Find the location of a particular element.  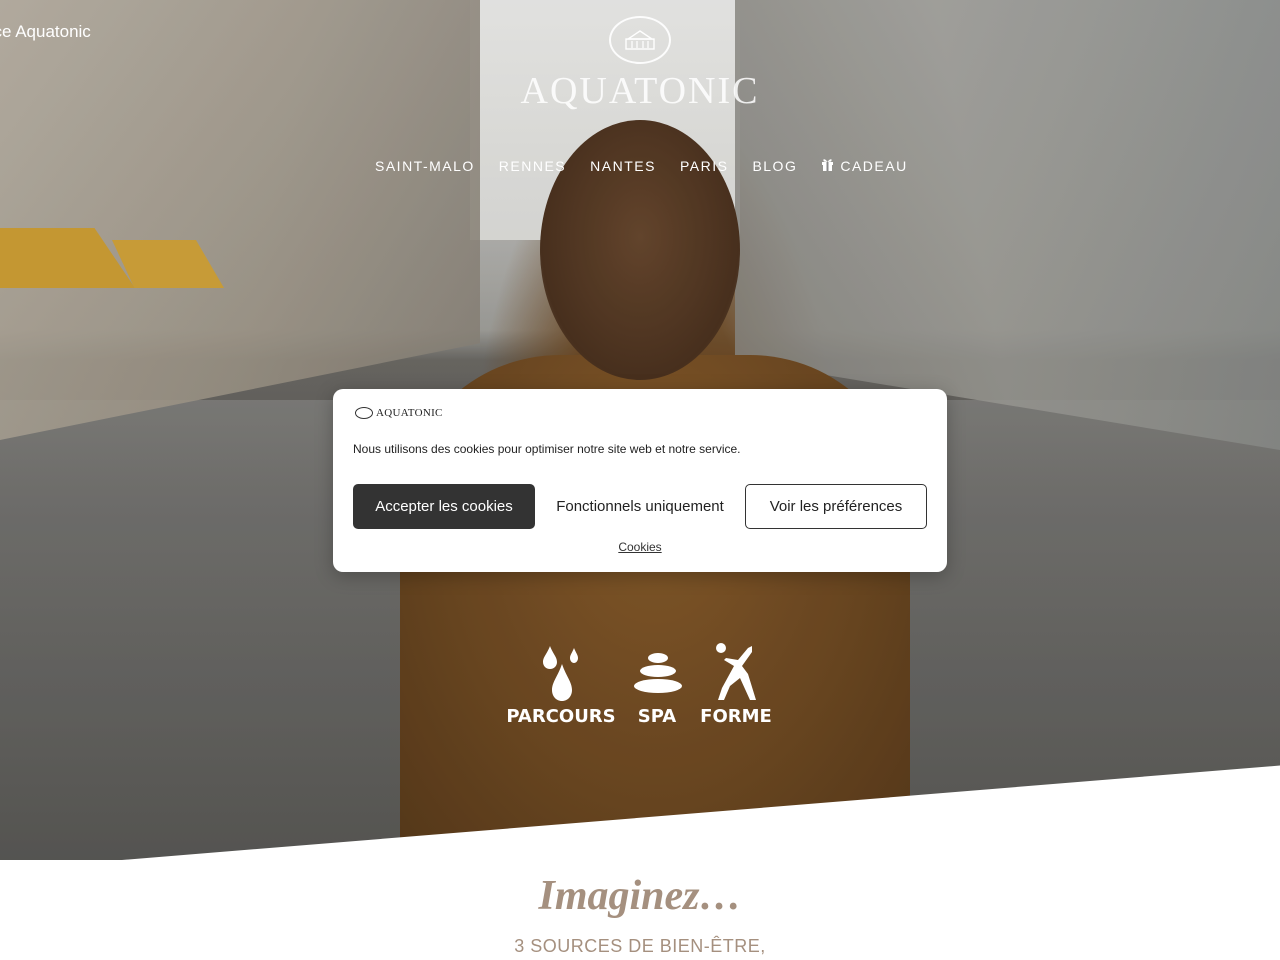

accept-cookies-button: Accepter les cookies is located at coordinates (444, 506).